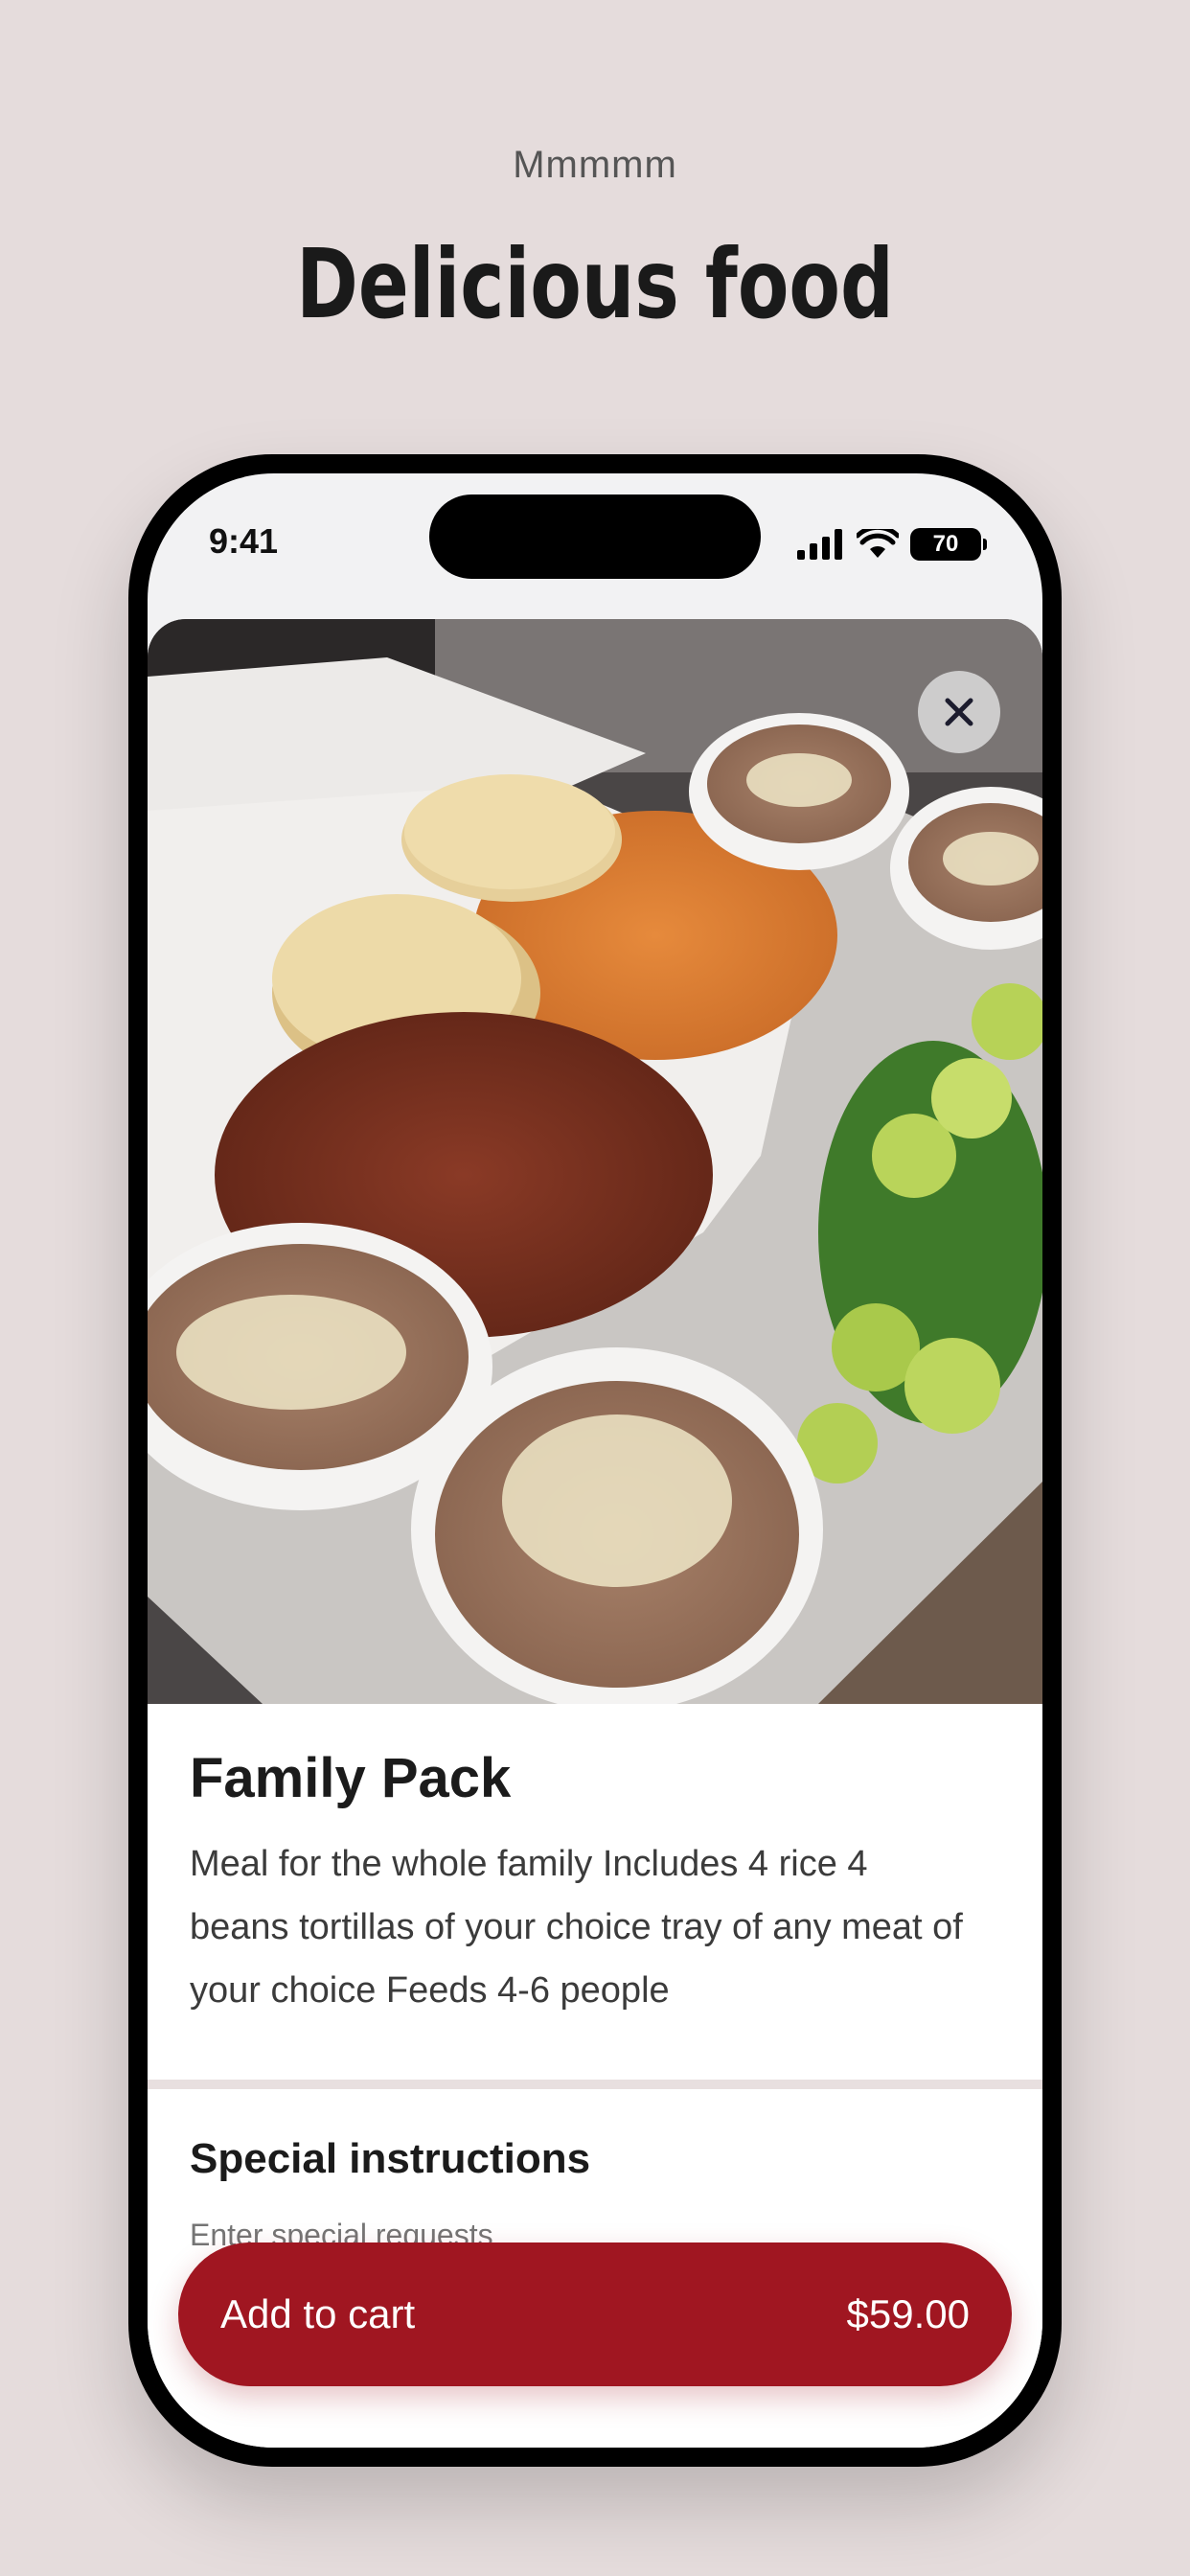 Image resolution: width=1190 pixels, height=2576 pixels. I want to click on add-to-cart-label: Add to cart, so click(318, 2313).